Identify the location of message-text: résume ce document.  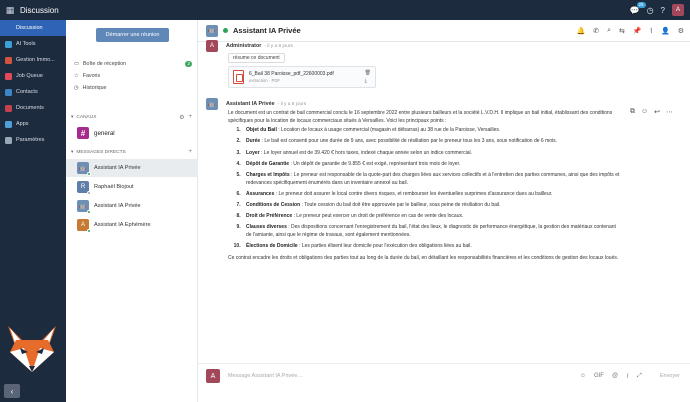
(256, 58).